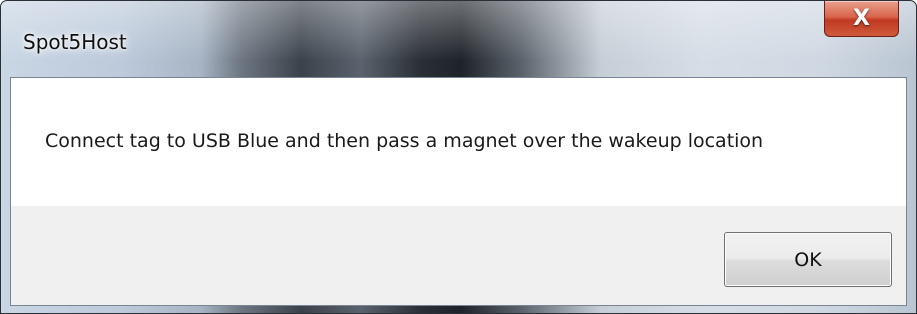 Image resolution: width=917 pixels, height=314 pixels. I want to click on close-icon: X, so click(861, 18).